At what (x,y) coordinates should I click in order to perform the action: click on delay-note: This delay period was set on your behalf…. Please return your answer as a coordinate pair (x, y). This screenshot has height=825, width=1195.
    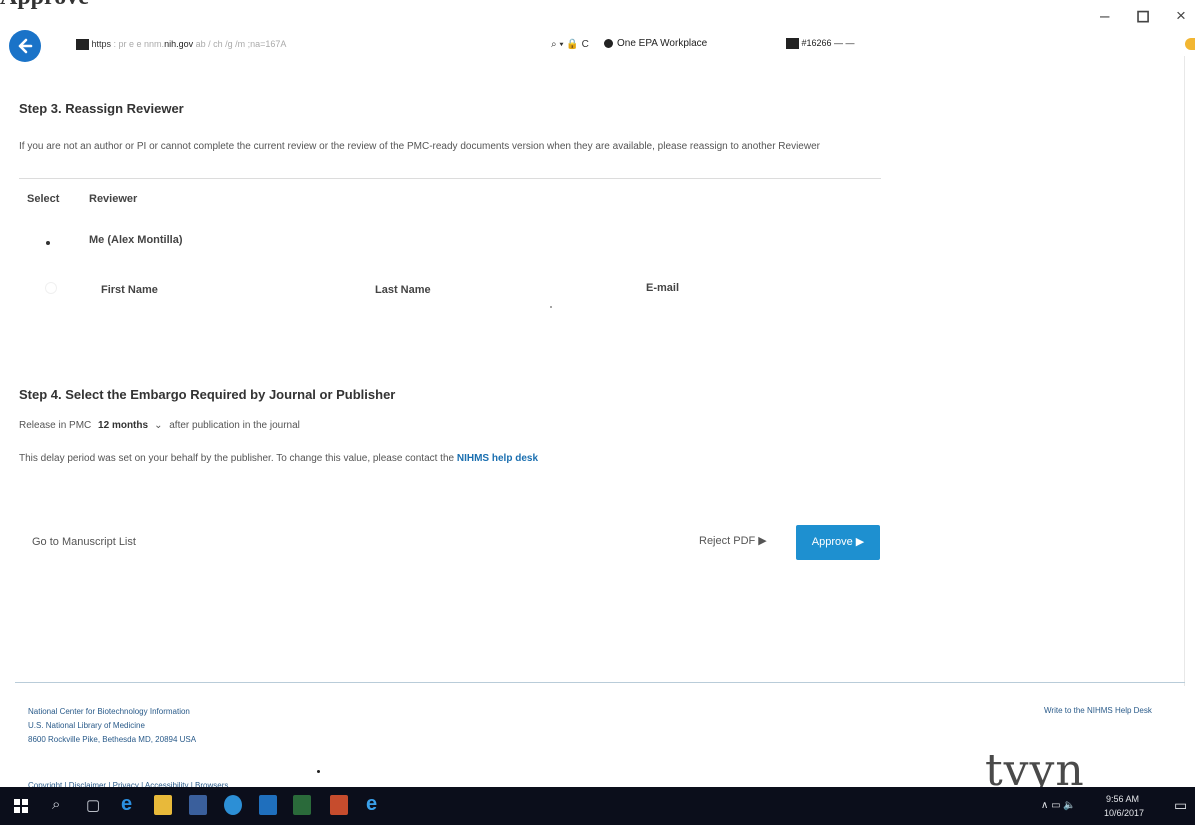
    Looking at the image, I should click on (278, 458).